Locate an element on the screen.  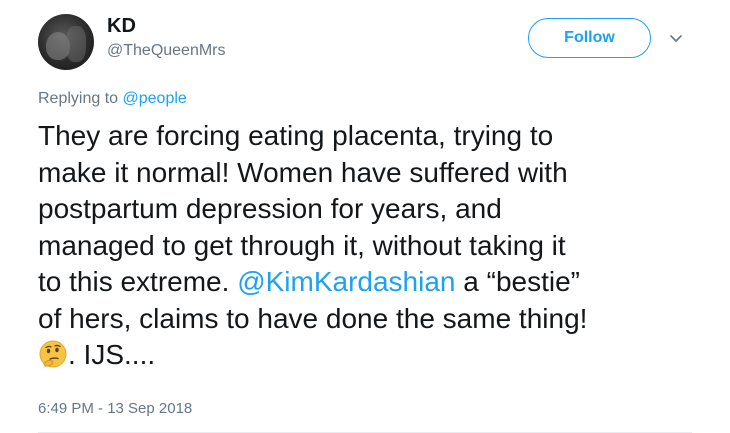
tweet-line: to this extreme. is located at coordinates (138, 281).